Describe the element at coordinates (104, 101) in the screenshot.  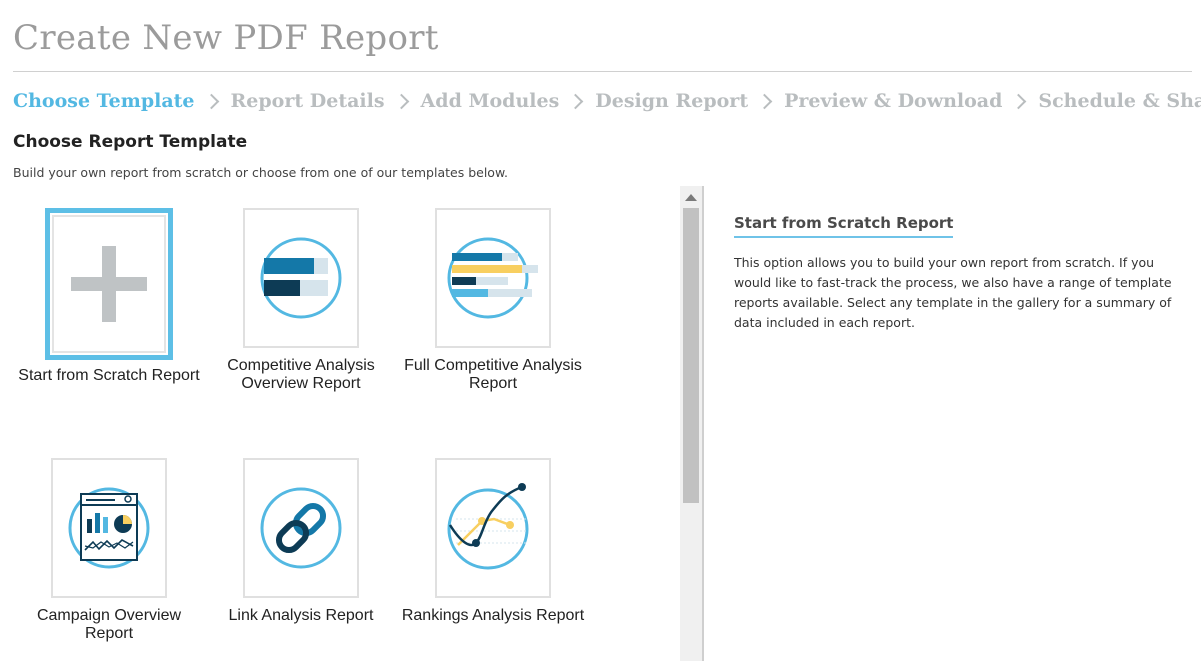
I see `step-choose-template: Choose Template` at that location.